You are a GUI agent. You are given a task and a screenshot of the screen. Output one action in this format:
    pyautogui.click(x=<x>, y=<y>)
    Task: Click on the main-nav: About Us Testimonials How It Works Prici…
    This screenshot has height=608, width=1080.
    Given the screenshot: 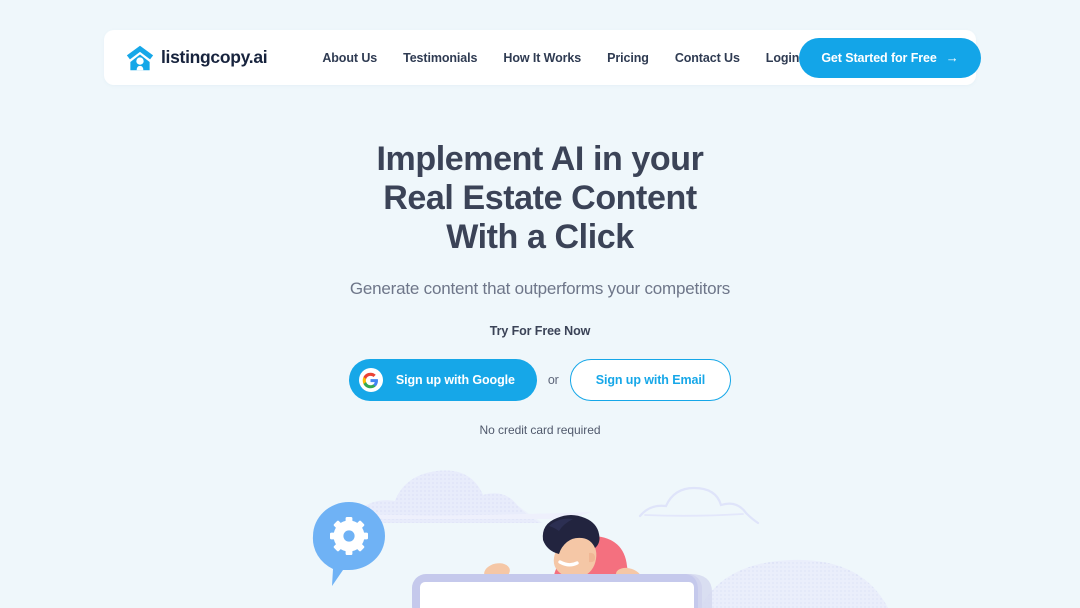 What is the action you would take?
    pyautogui.click(x=560, y=58)
    